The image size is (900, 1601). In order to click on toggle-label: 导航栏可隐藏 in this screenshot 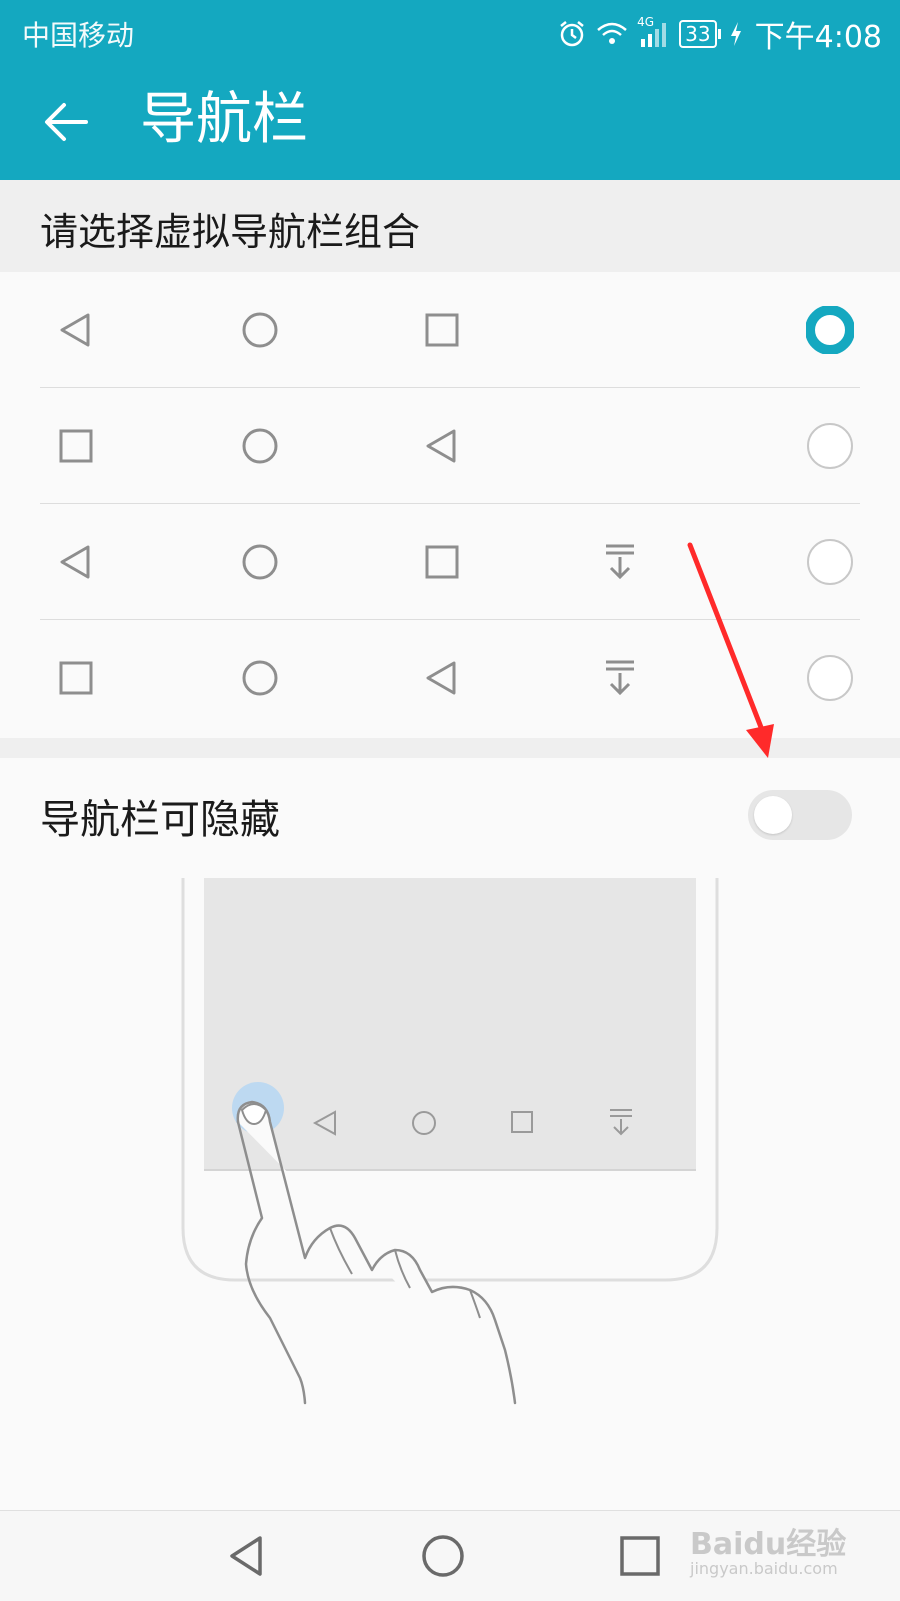, I will do `click(160, 820)`.